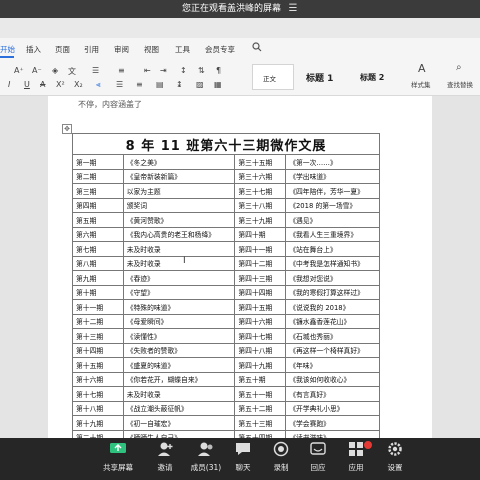 The image size is (480, 480). I want to click on search-icon, so click(257, 48).